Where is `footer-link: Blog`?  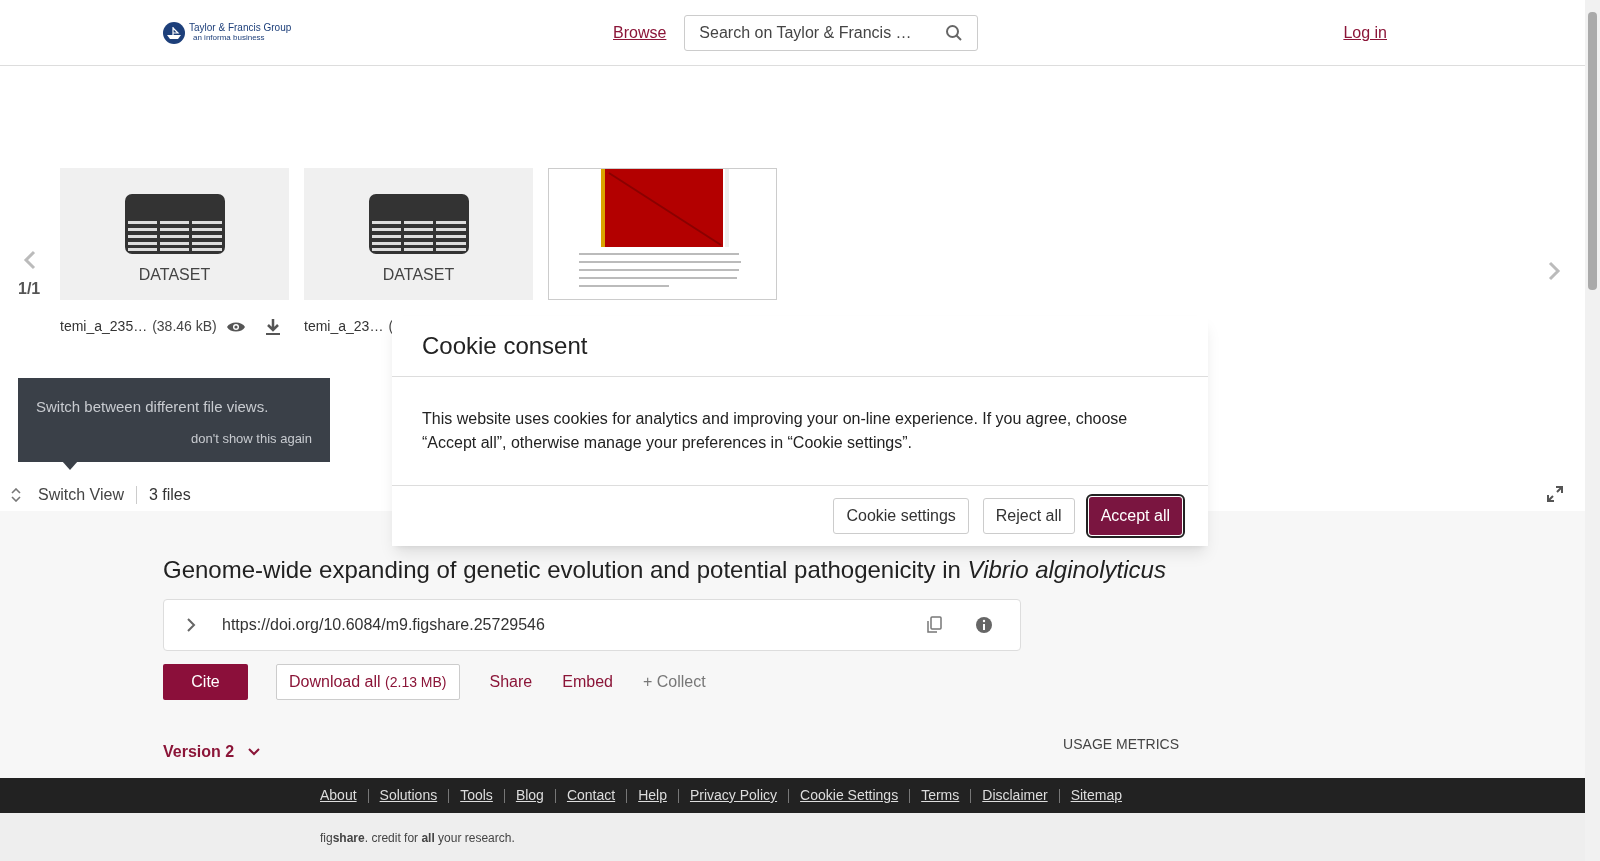 footer-link: Blog is located at coordinates (529, 795).